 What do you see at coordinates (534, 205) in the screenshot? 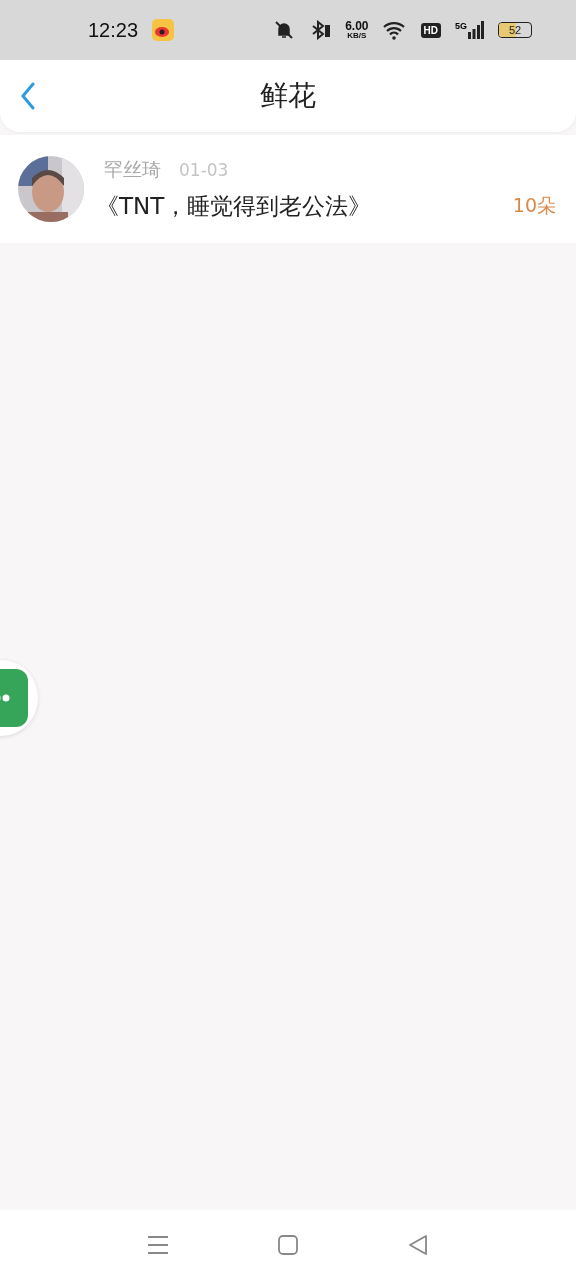
I see `flower-count: 10朵` at bounding box center [534, 205].